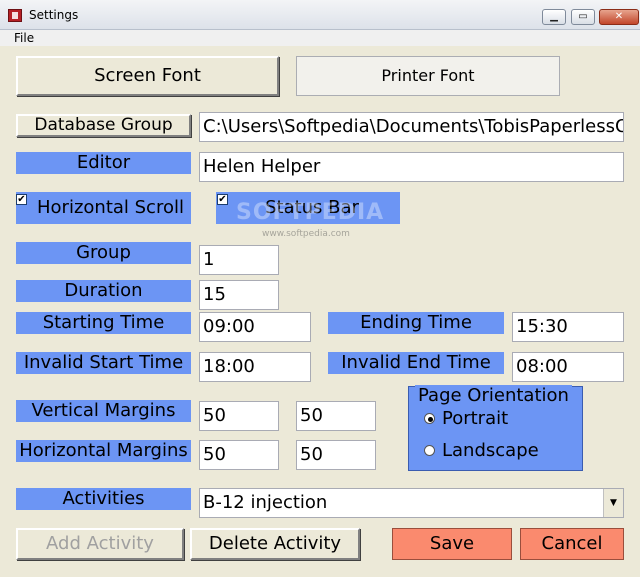 Image resolution: width=640 pixels, height=577 pixels. What do you see at coordinates (554, 17) in the screenshot?
I see `minimize-button: ▁` at bounding box center [554, 17].